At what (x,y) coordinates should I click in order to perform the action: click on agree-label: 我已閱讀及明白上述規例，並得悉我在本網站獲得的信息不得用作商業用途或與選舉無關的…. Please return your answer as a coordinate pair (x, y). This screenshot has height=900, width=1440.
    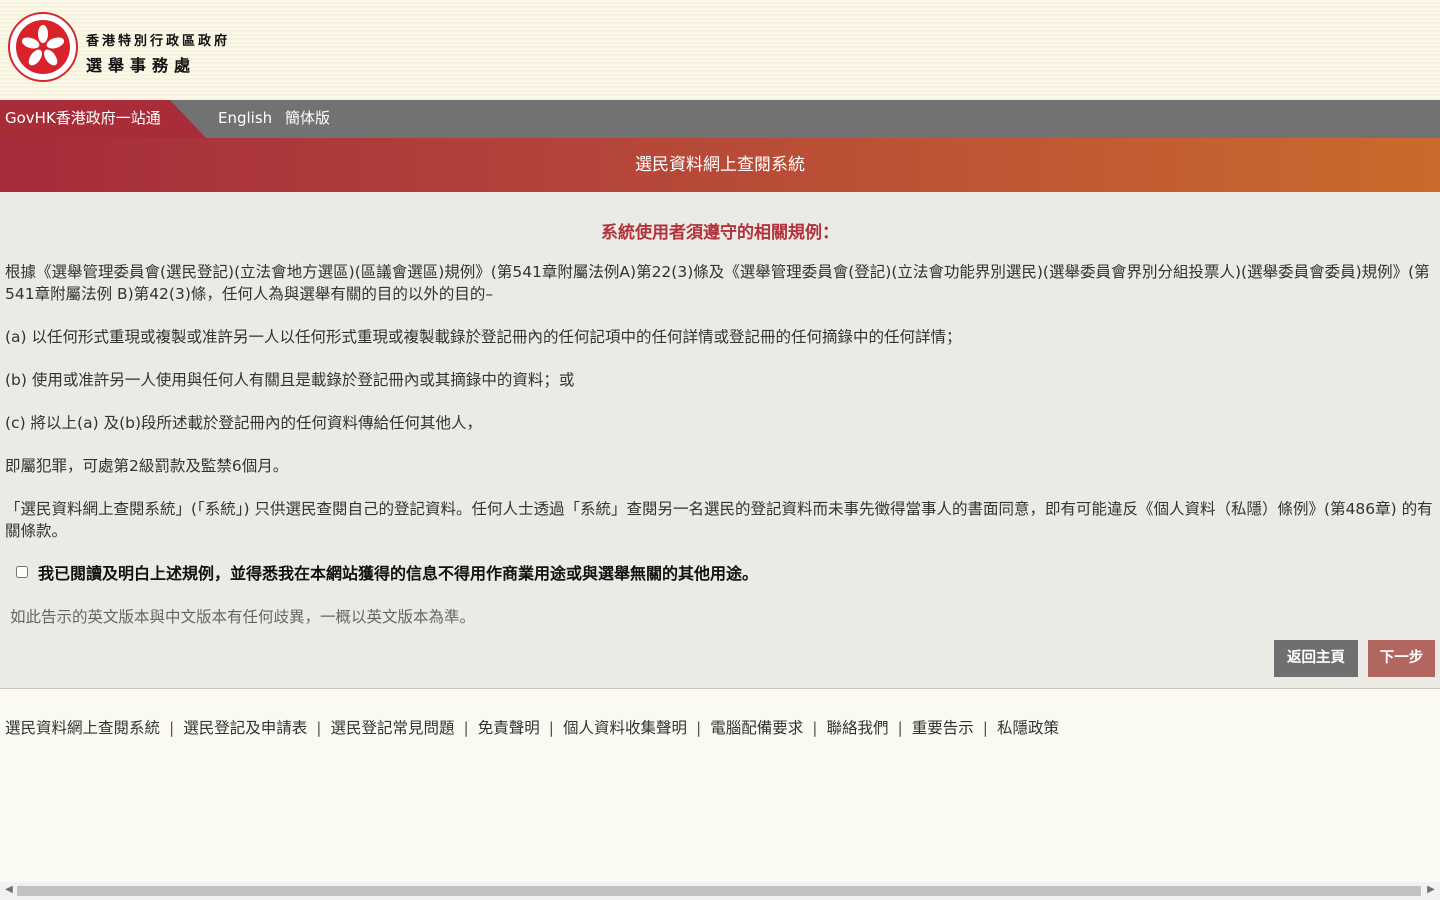
    Looking at the image, I should click on (398, 572).